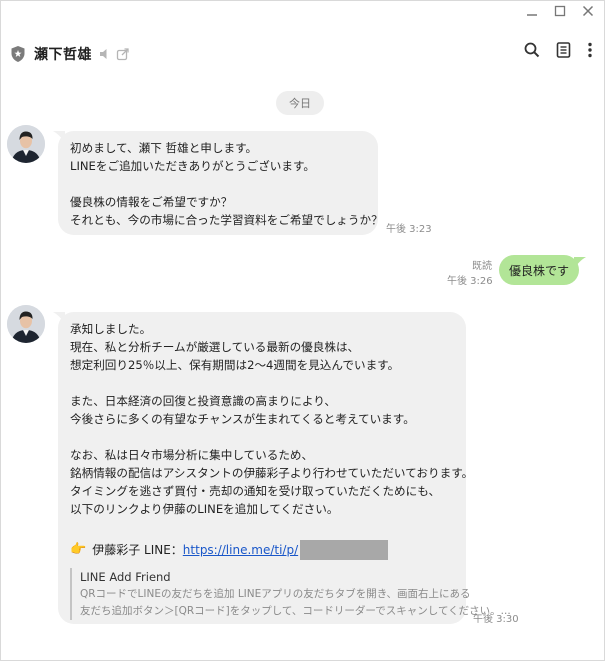 The width and height of the screenshot is (605, 661). Describe the element at coordinates (255, 491) in the screenshot. I see `message-line: タイミングを逃さず買付・売却の通知を受け取っていただくためにも、` at that location.